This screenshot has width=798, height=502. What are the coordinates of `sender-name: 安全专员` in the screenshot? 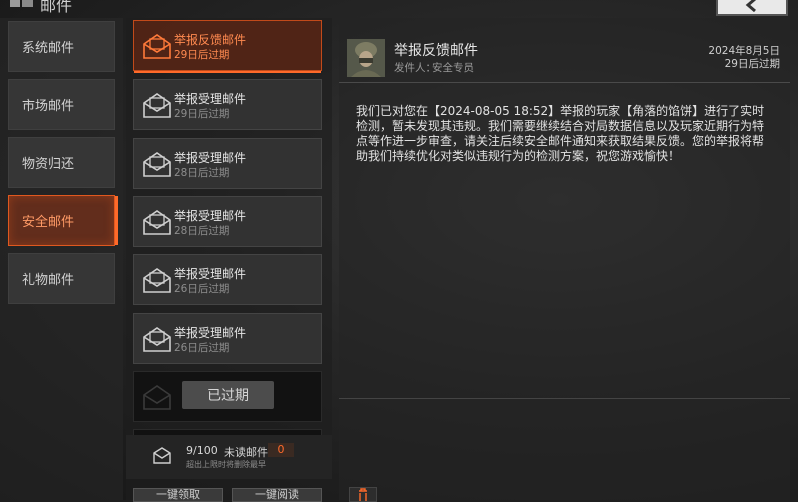 It's located at (453, 68).